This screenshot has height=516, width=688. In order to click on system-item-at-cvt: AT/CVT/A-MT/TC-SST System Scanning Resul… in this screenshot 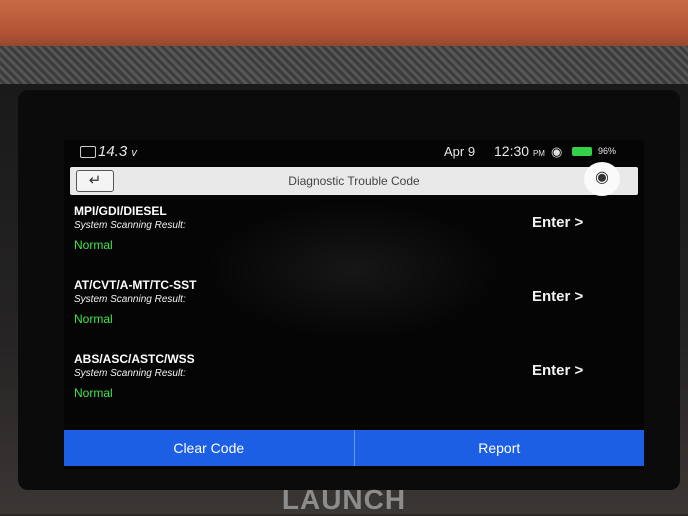, I will do `click(354, 313)`.